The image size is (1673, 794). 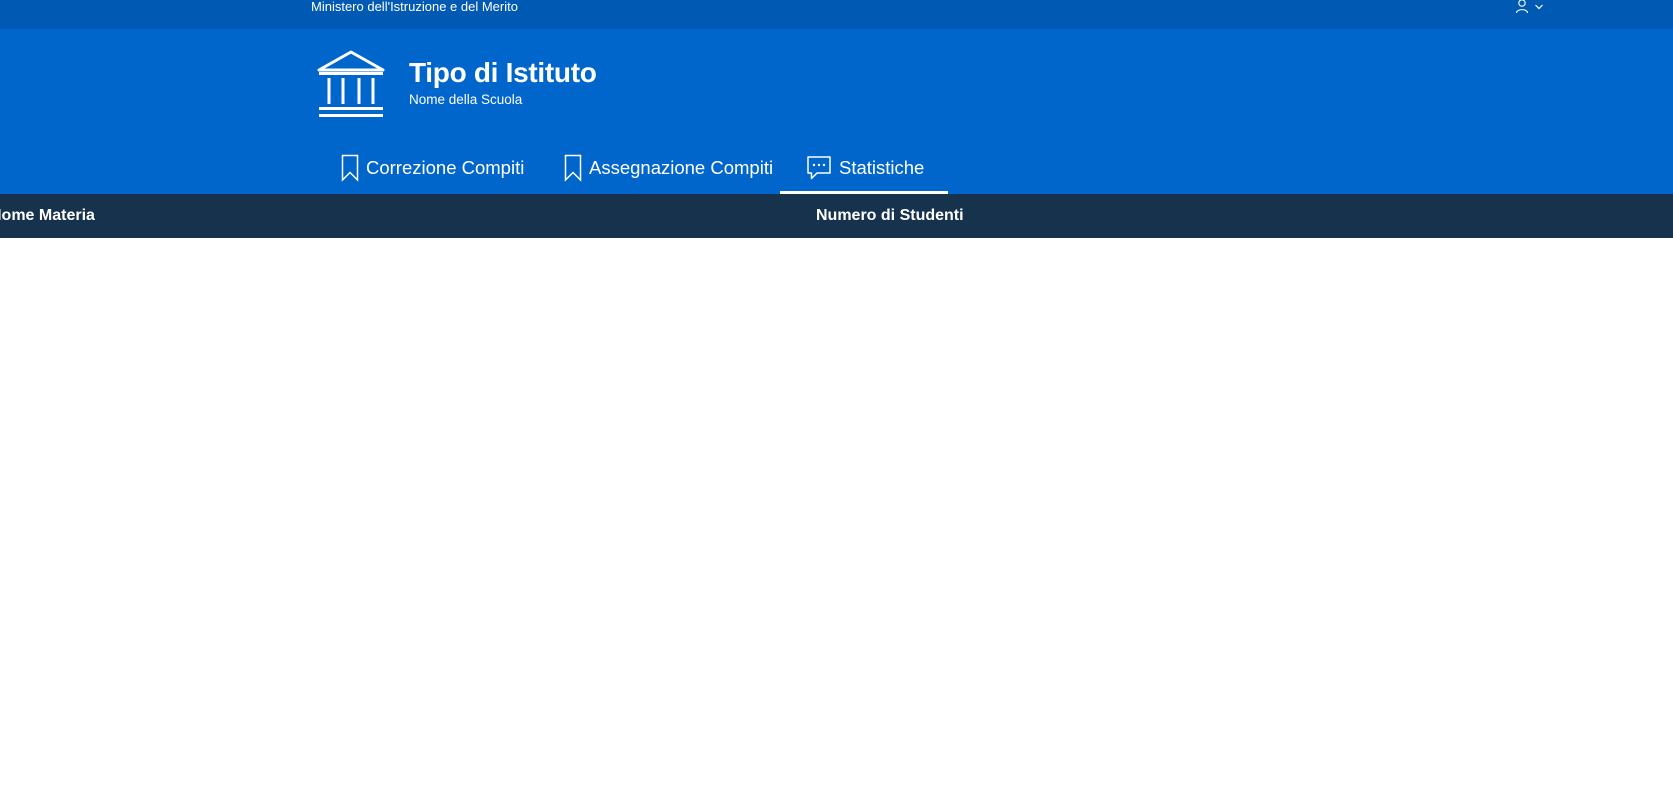 I want to click on user-menu-button, so click(x=1529, y=8).